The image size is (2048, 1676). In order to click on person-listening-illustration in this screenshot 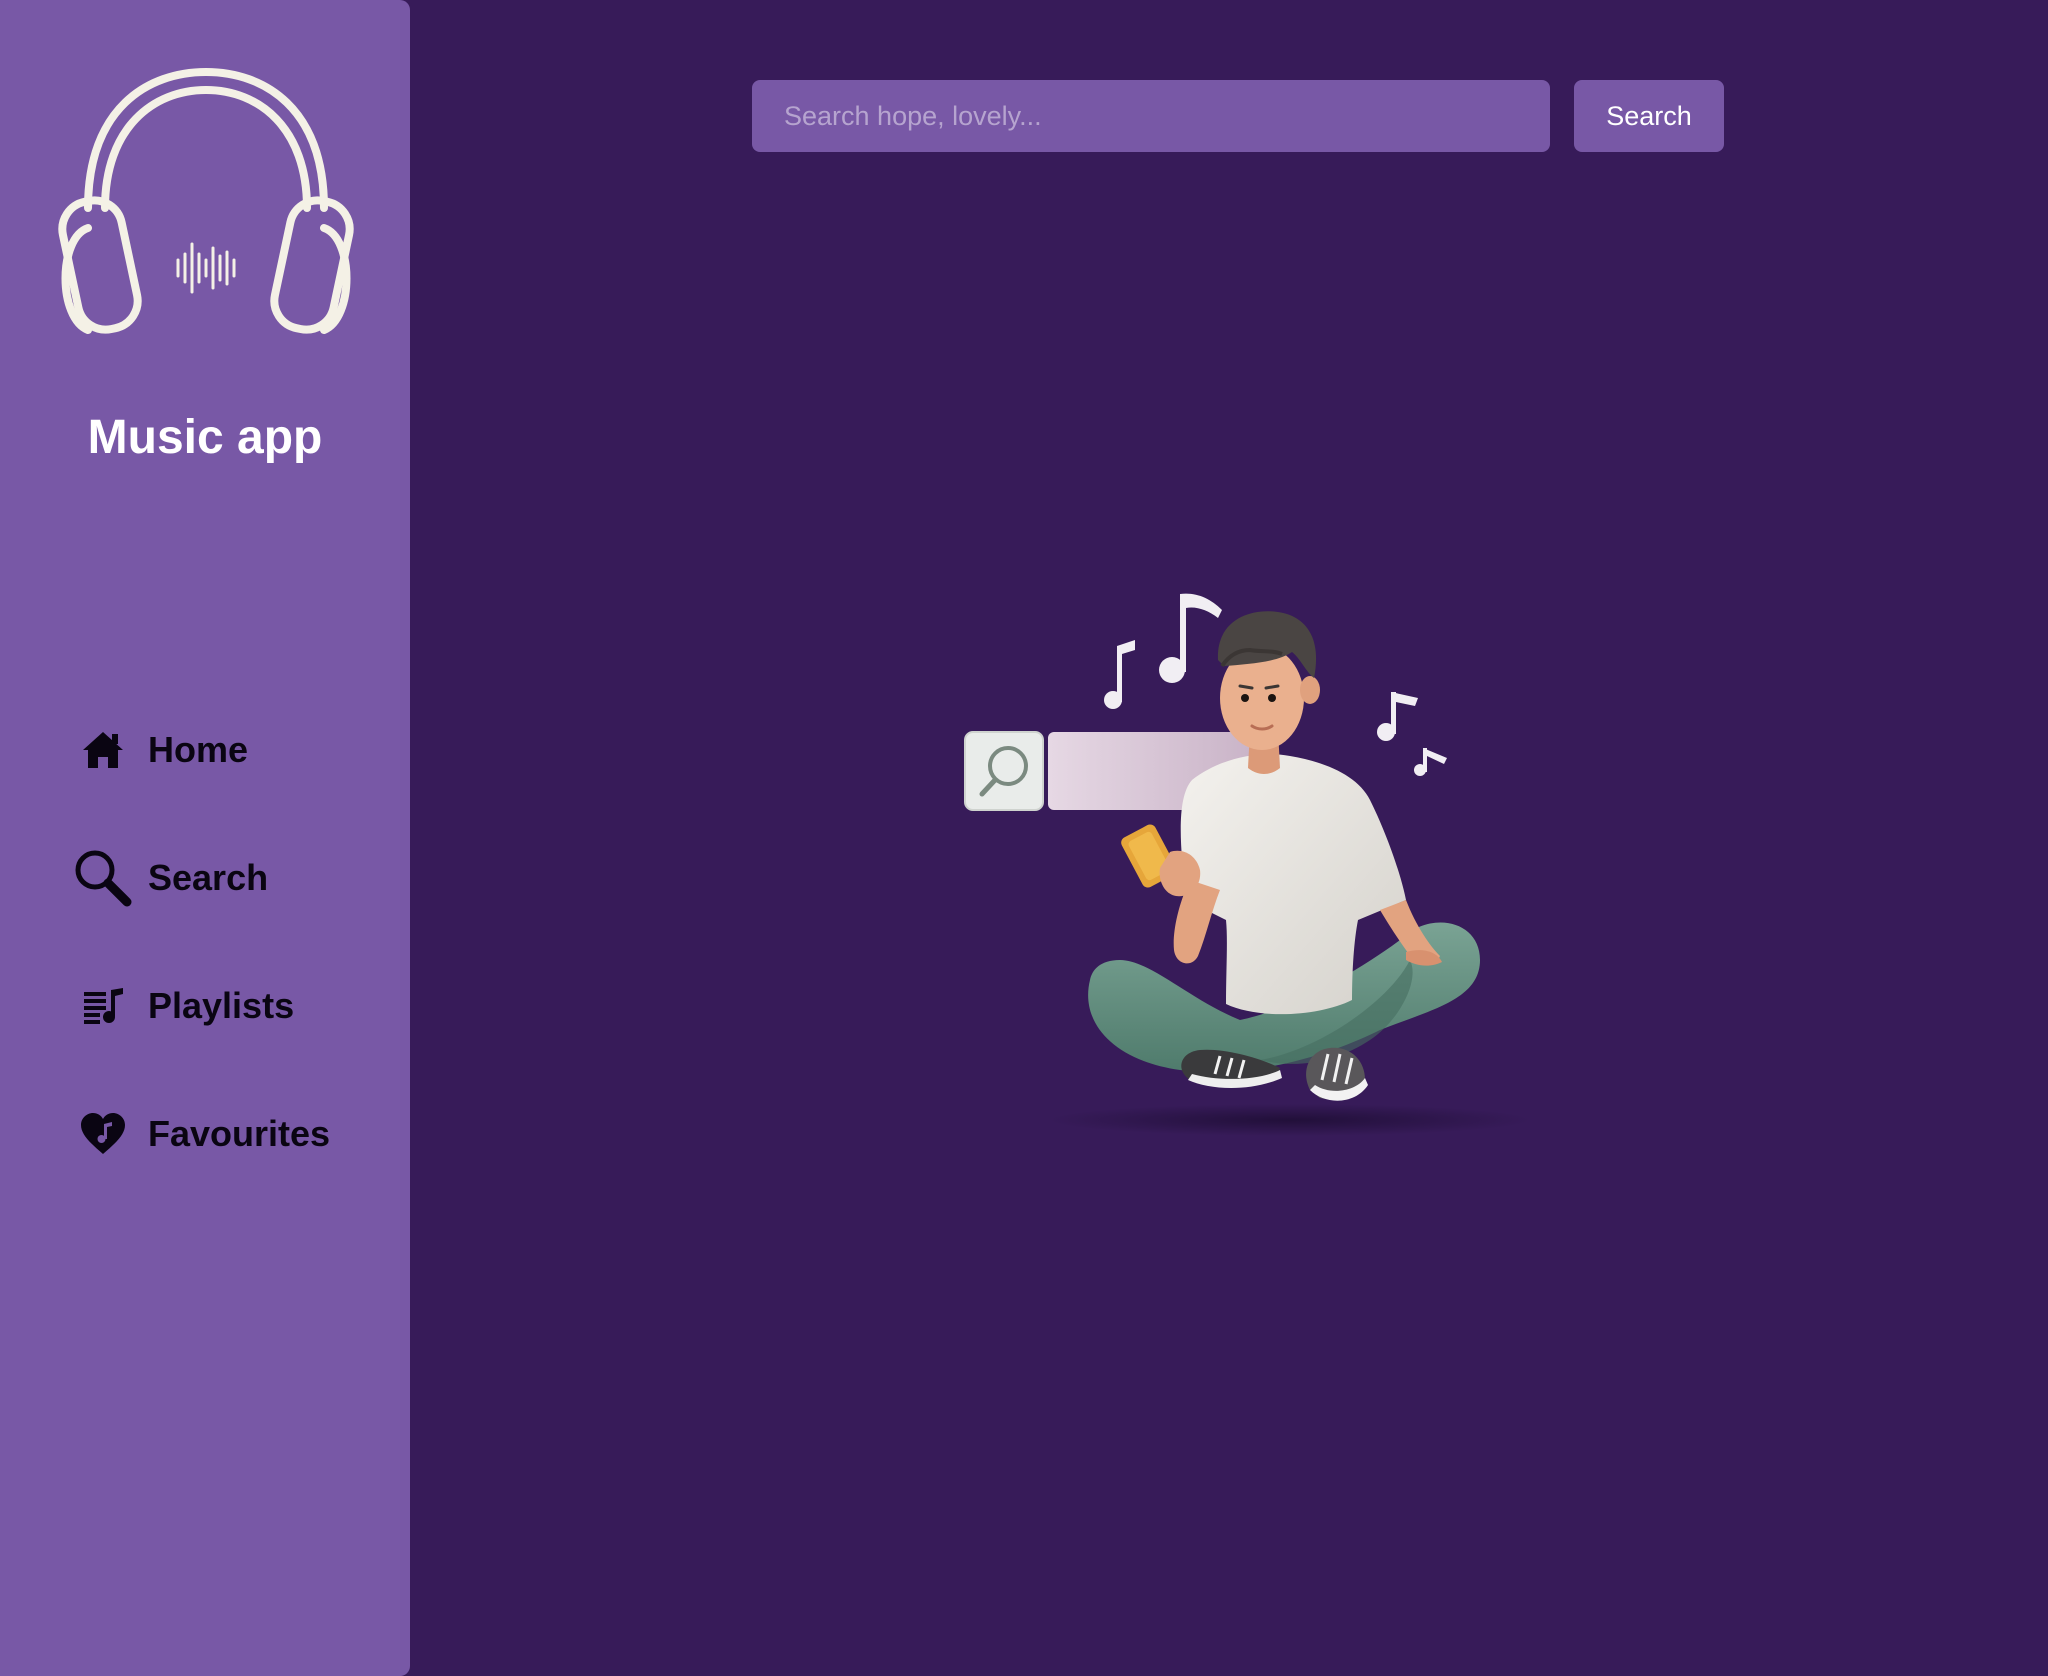, I will do `click(1247, 864)`.